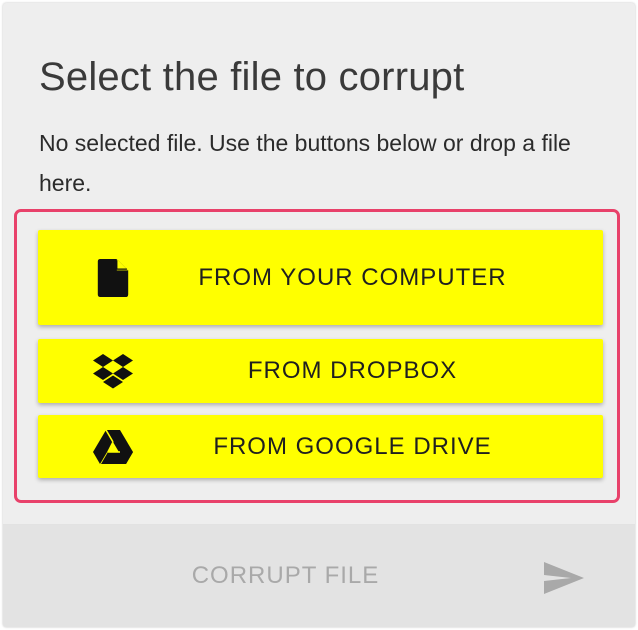 Image resolution: width=638 pixels, height=630 pixels. I want to click on from-computer-label: FROM YOUR COMPUTER, so click(352, 277).